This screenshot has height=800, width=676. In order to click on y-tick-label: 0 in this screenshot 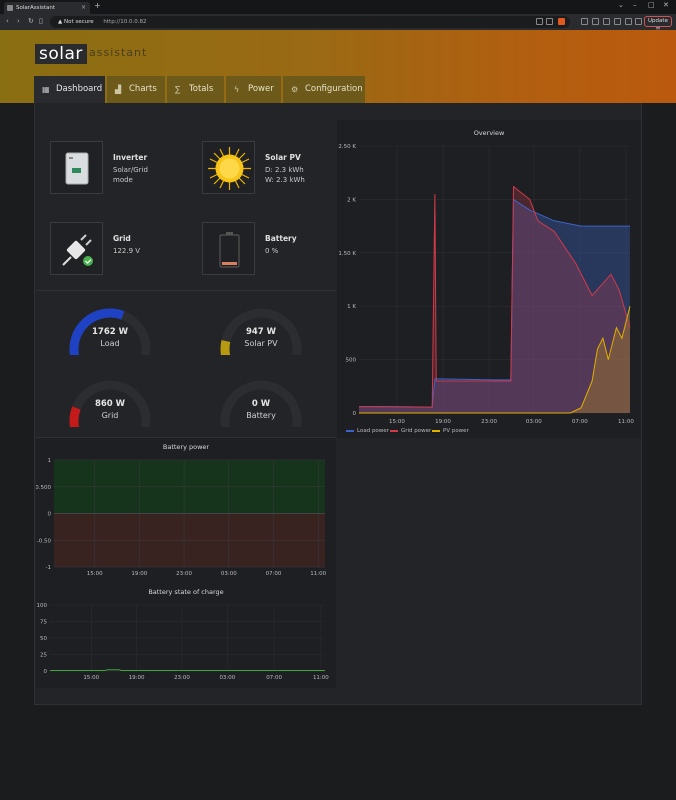, I will do `click(50, 515)`.